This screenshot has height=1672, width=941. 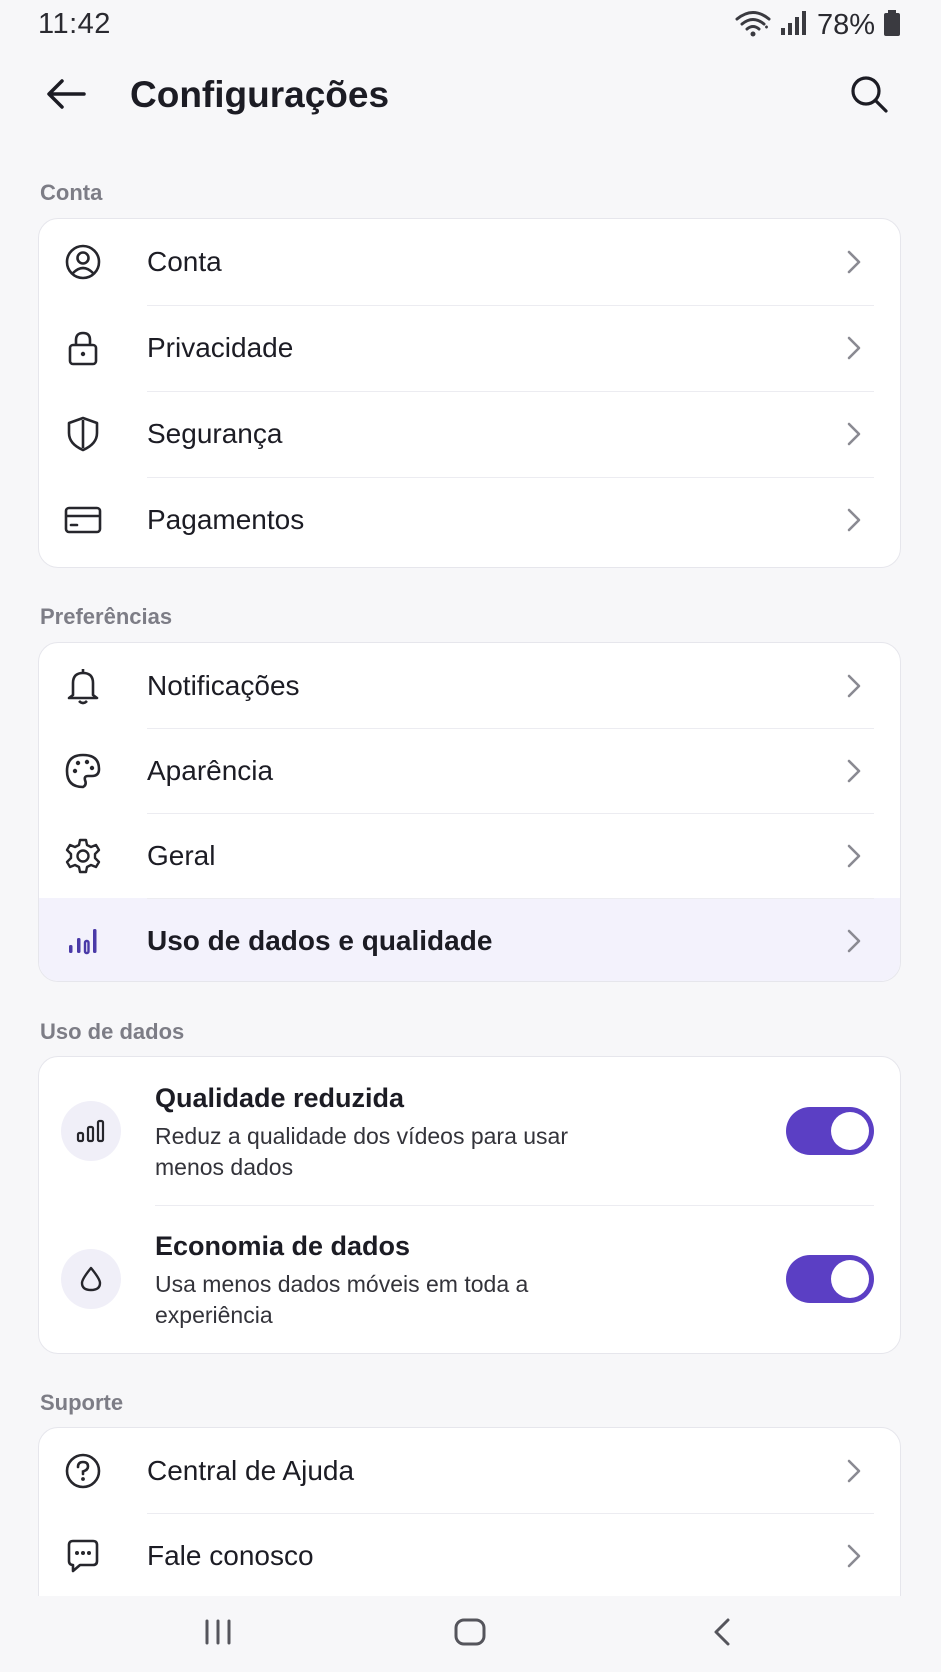 I want to click on section-header-preferences: Preferências, so click(x=106, y=616).